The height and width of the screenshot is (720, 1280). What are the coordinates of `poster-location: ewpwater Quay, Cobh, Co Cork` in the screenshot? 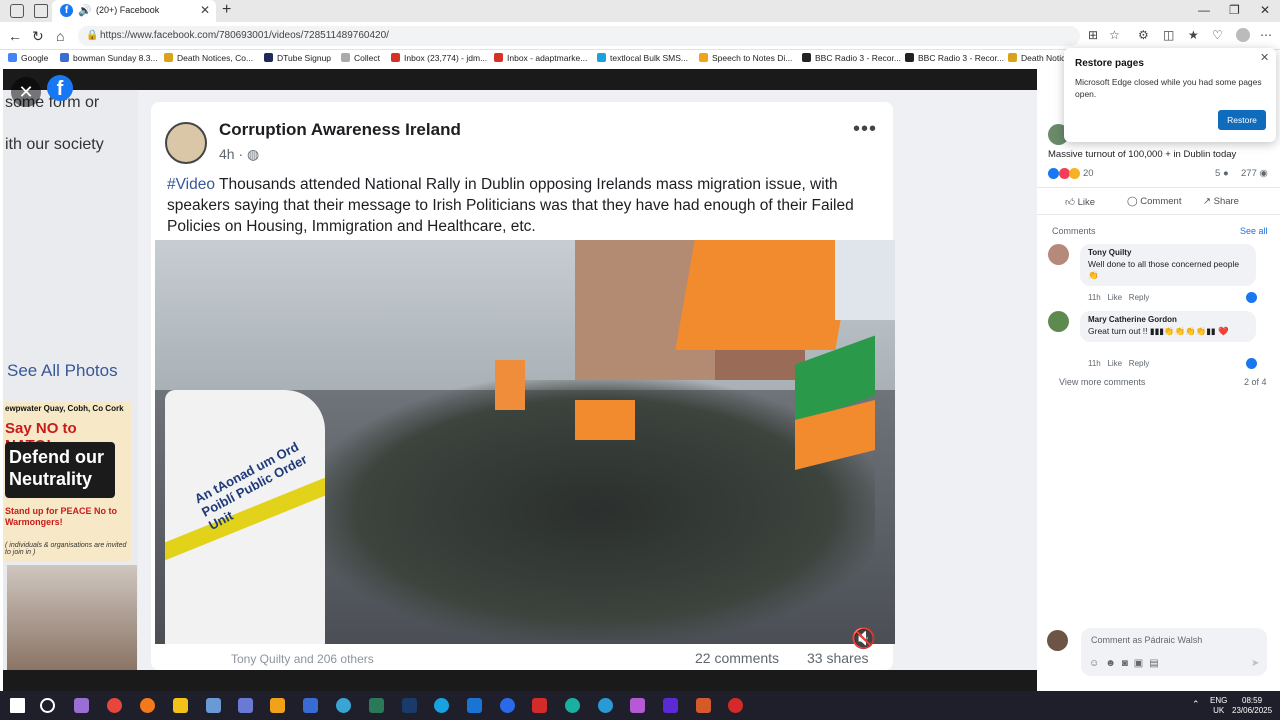 It's located at (64, 408).